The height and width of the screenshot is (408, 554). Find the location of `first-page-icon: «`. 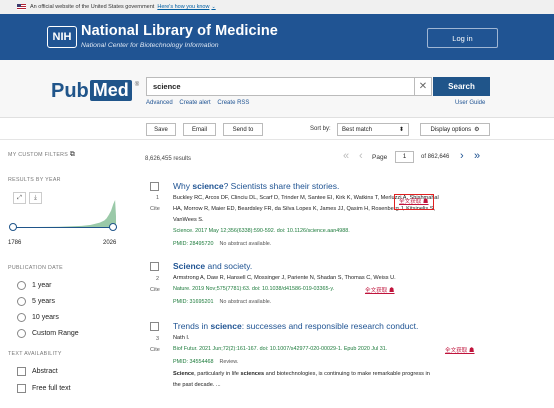

first-page-icon: « is located at coordinates (346, 156).